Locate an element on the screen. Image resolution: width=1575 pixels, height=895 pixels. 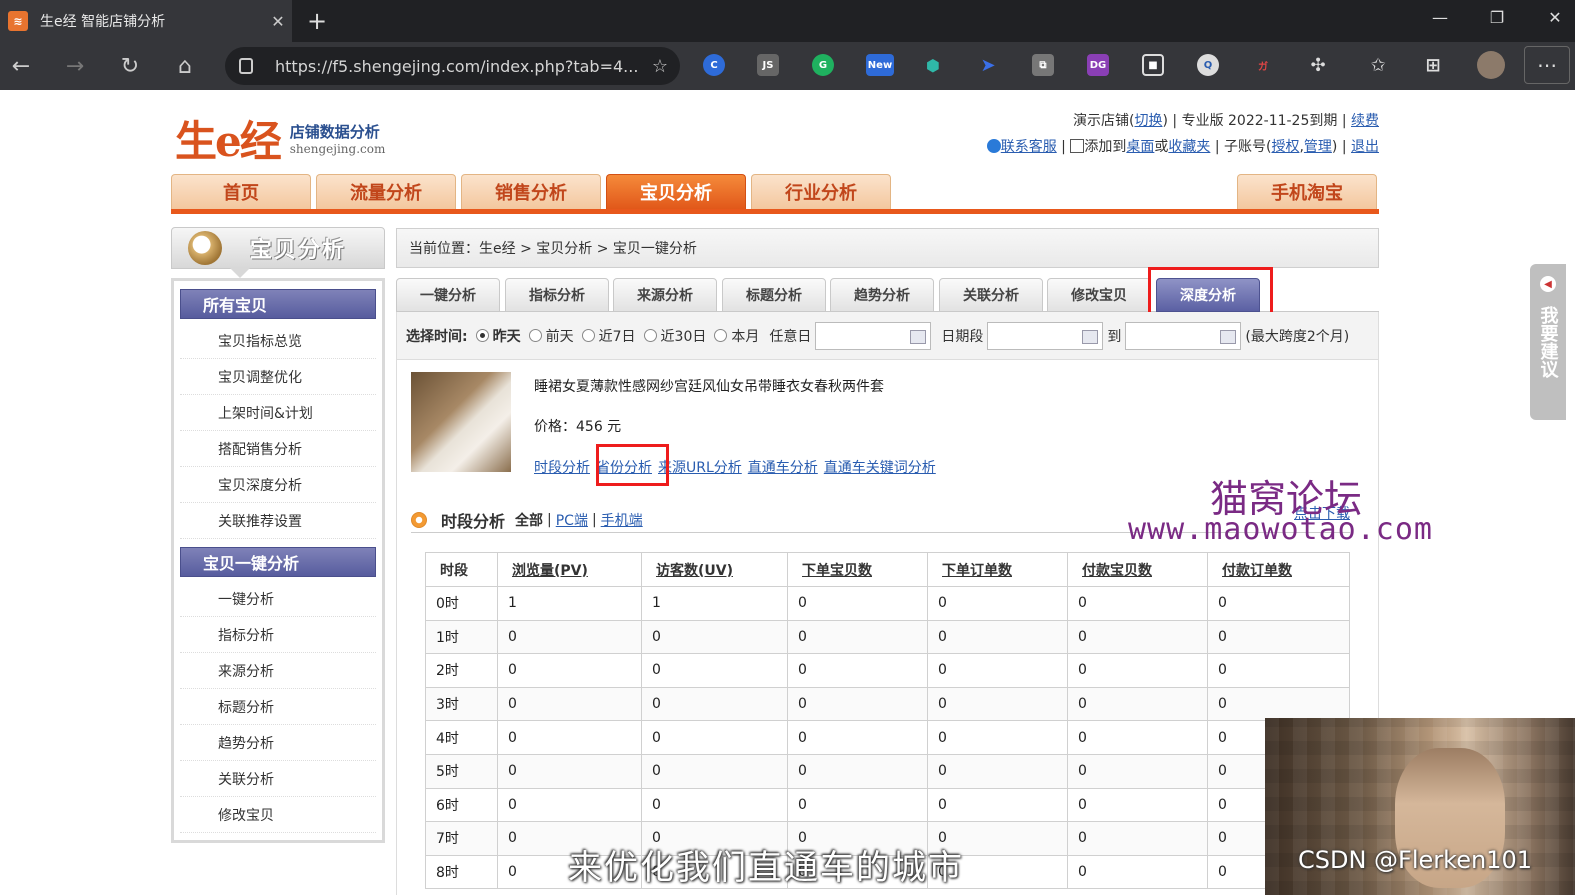
sidebar-item: 宝贝深度分析 is located at coordinates (278, 485).